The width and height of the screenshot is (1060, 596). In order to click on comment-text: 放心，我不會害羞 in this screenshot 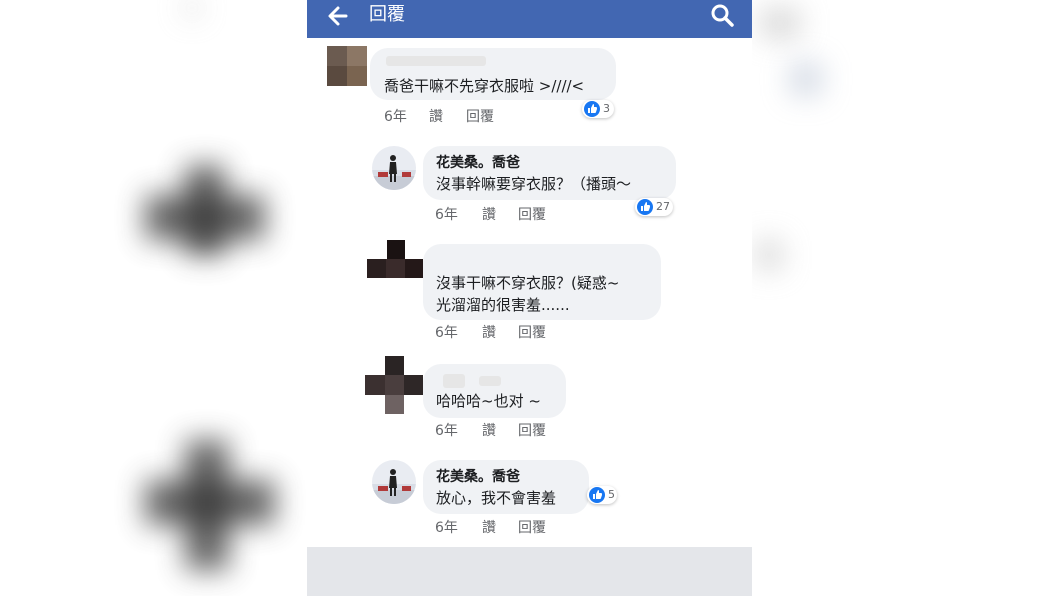, I will do `click(496, 498)`.